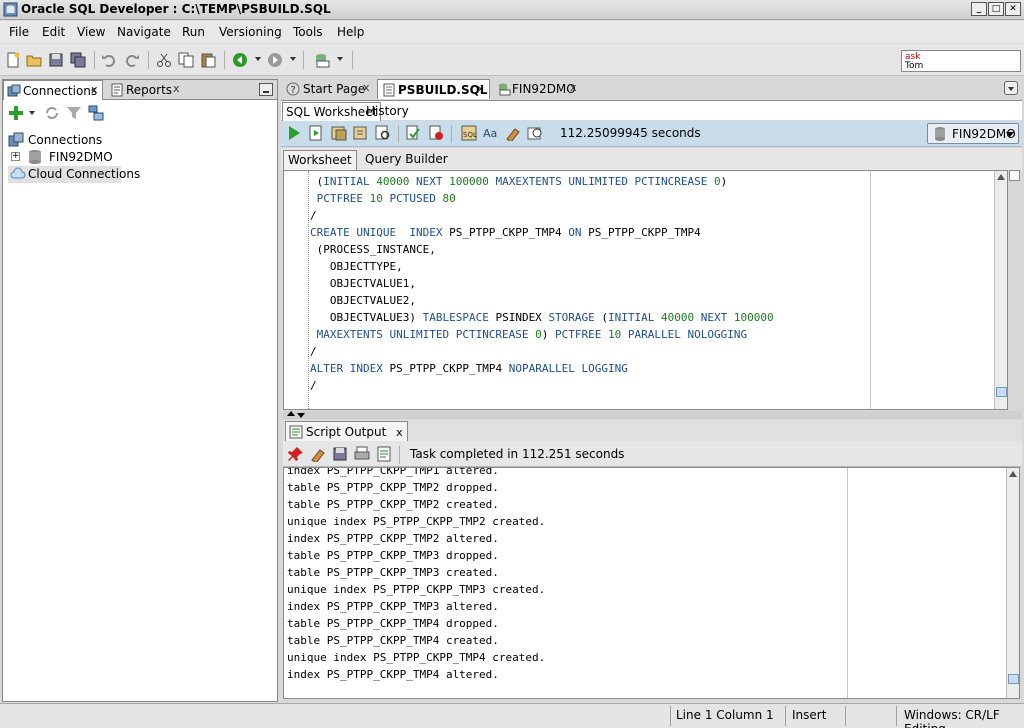 The height and width of the screenshot is (728, 1024). I want to click on save-all-icon, so click(78, 60).